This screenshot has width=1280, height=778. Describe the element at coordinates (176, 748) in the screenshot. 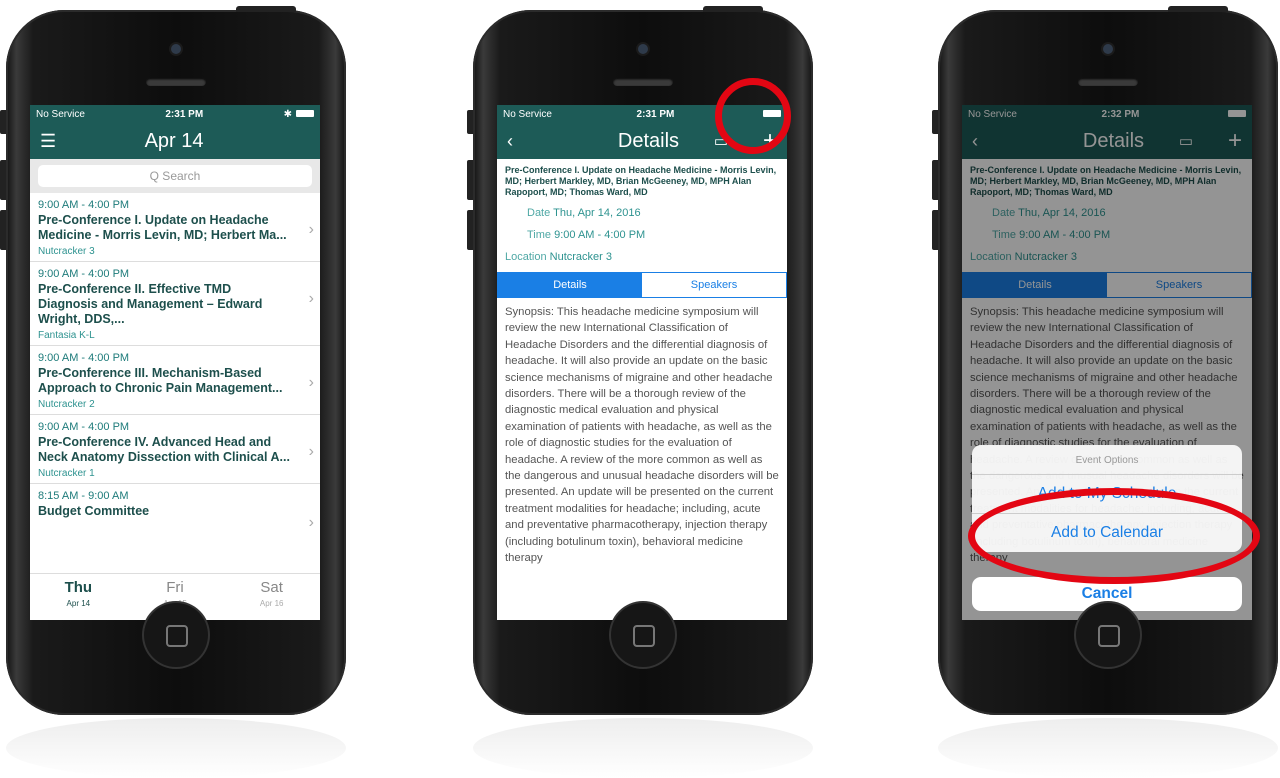

I see `phone-1-reflection` at that location.